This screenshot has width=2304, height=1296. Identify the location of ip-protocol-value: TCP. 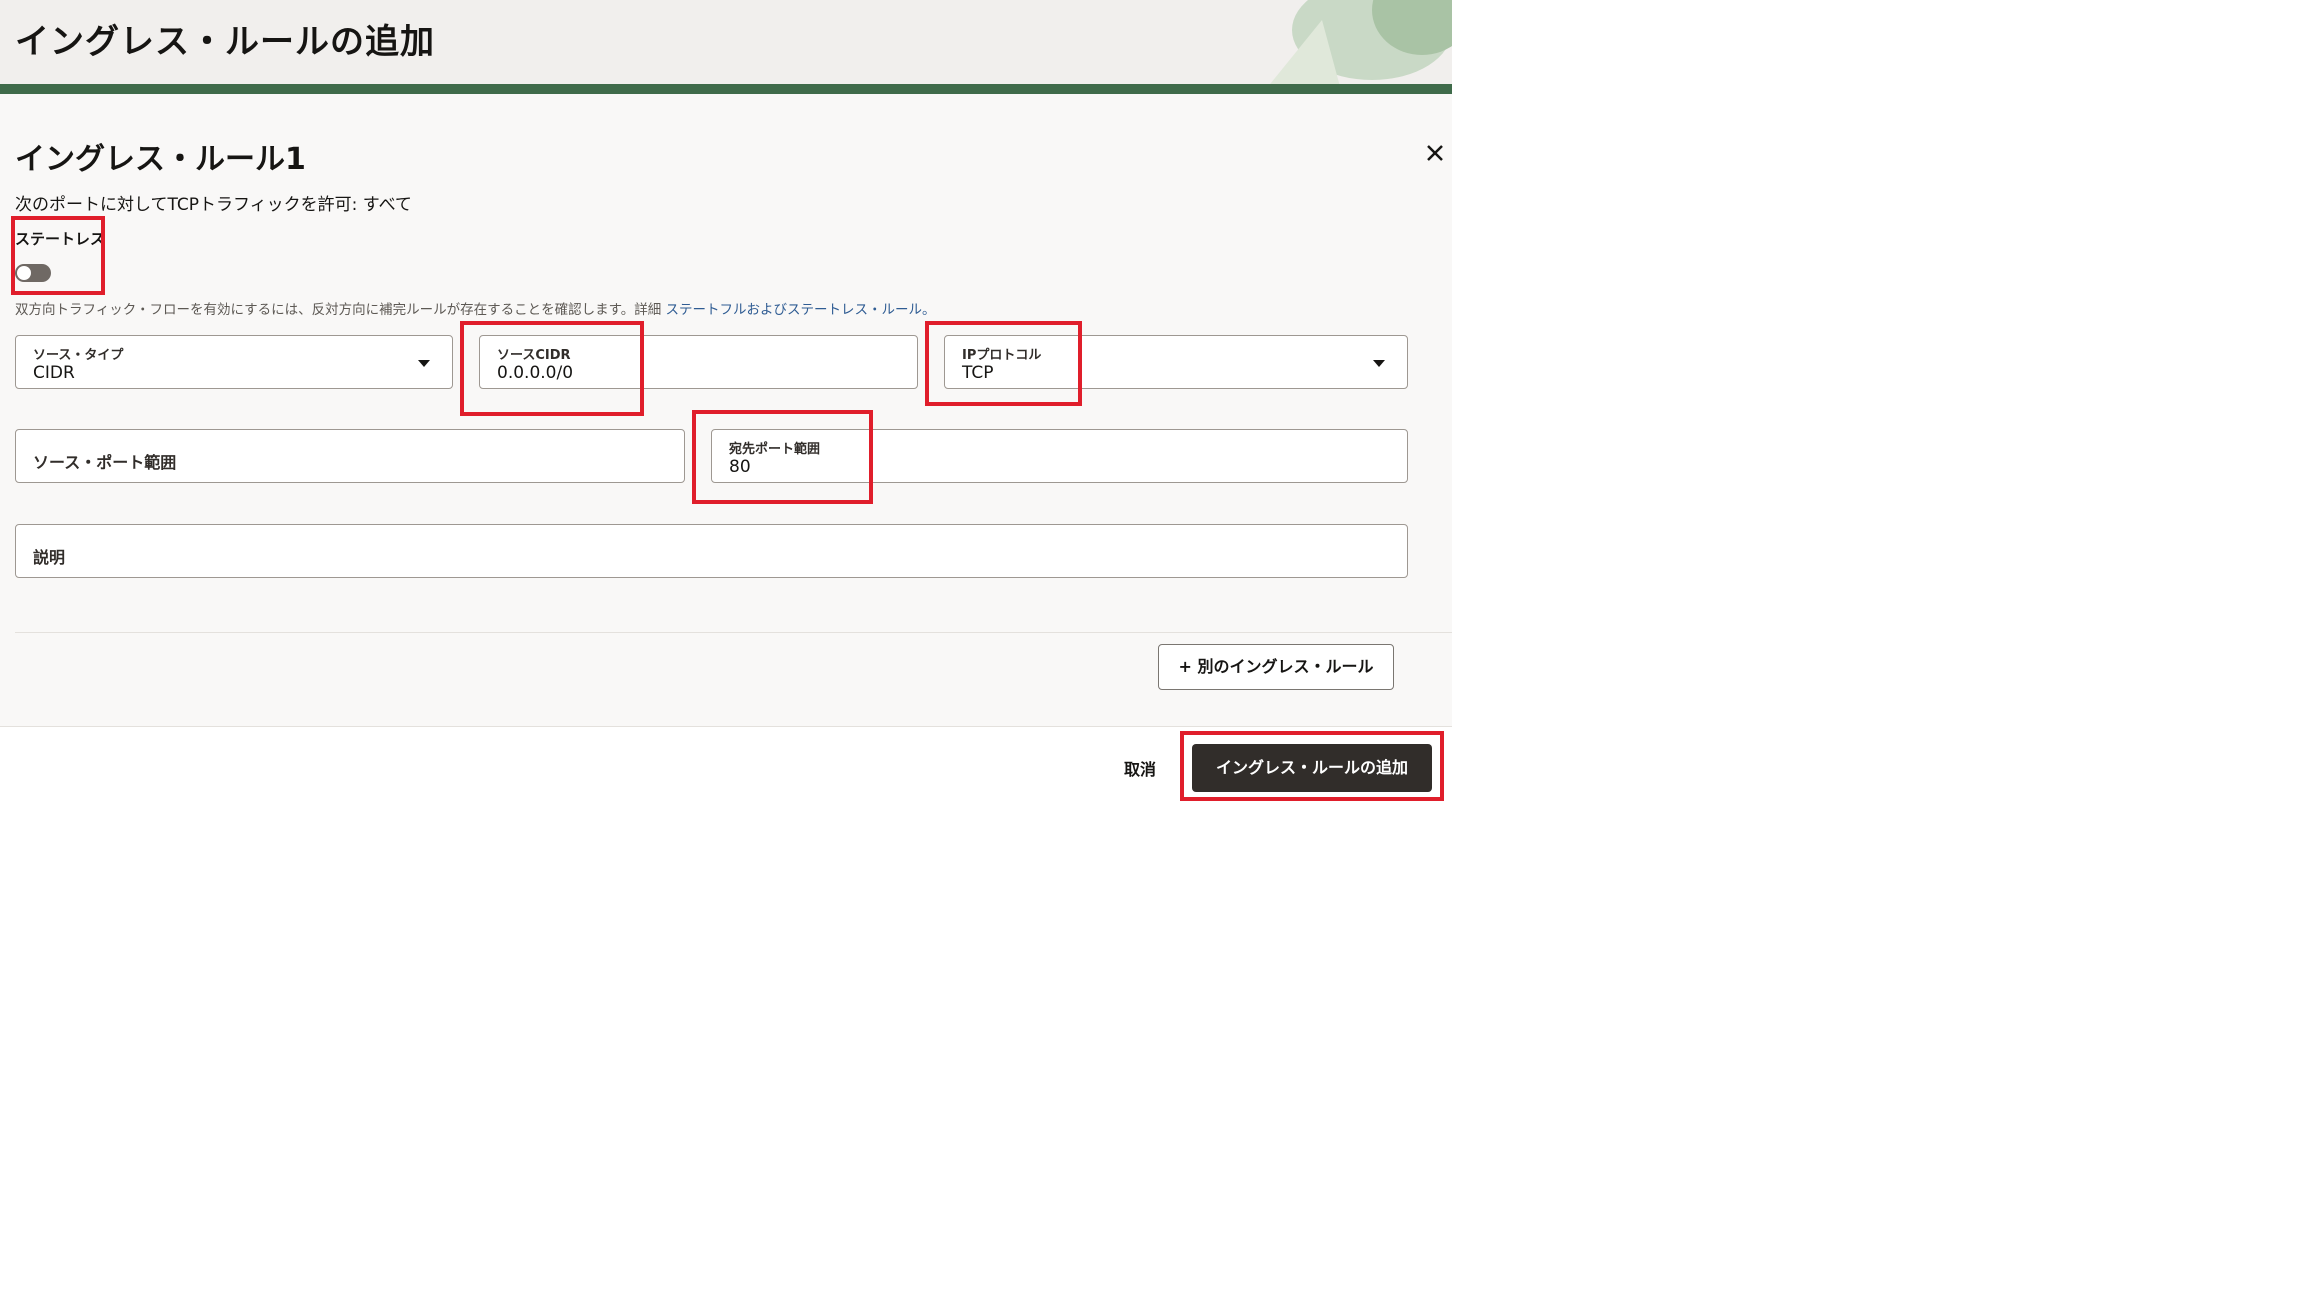
(978, 373).